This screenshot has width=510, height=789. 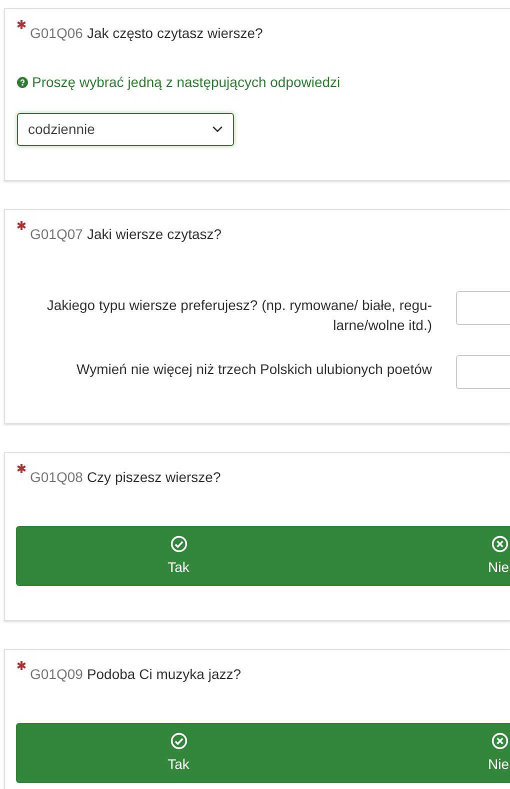 I want to click on question-text: Jaki wiersze czytasz?, so click(x=154, y=234).